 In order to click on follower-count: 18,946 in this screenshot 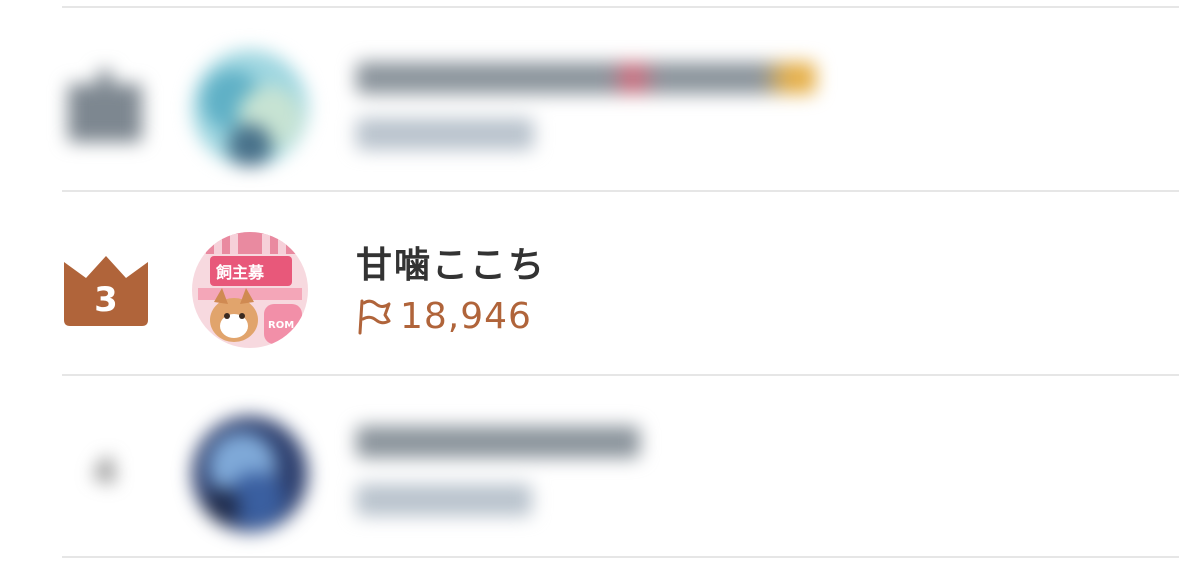, I will do `click(466, 316)`.